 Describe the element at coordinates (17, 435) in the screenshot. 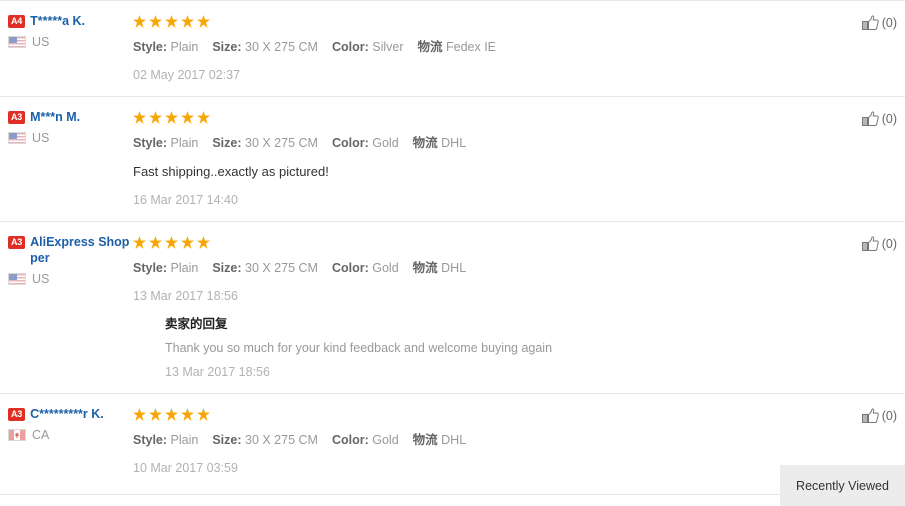

I see `ca-flag-icon` at that location.